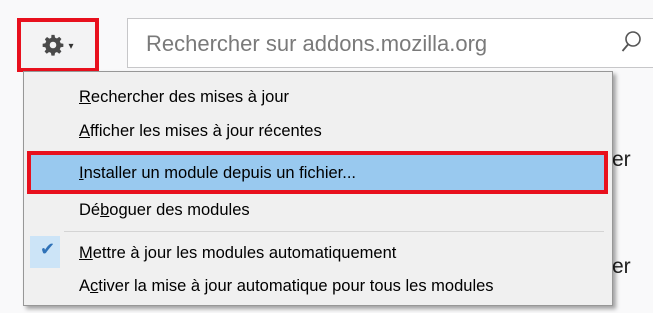 The image size is (653, 313). What do you see at coordinates (318, 210) in the screenshot?
I see `menu-item-debug-addons: Dé b oguer des modules` at bounding box center [318, 210].